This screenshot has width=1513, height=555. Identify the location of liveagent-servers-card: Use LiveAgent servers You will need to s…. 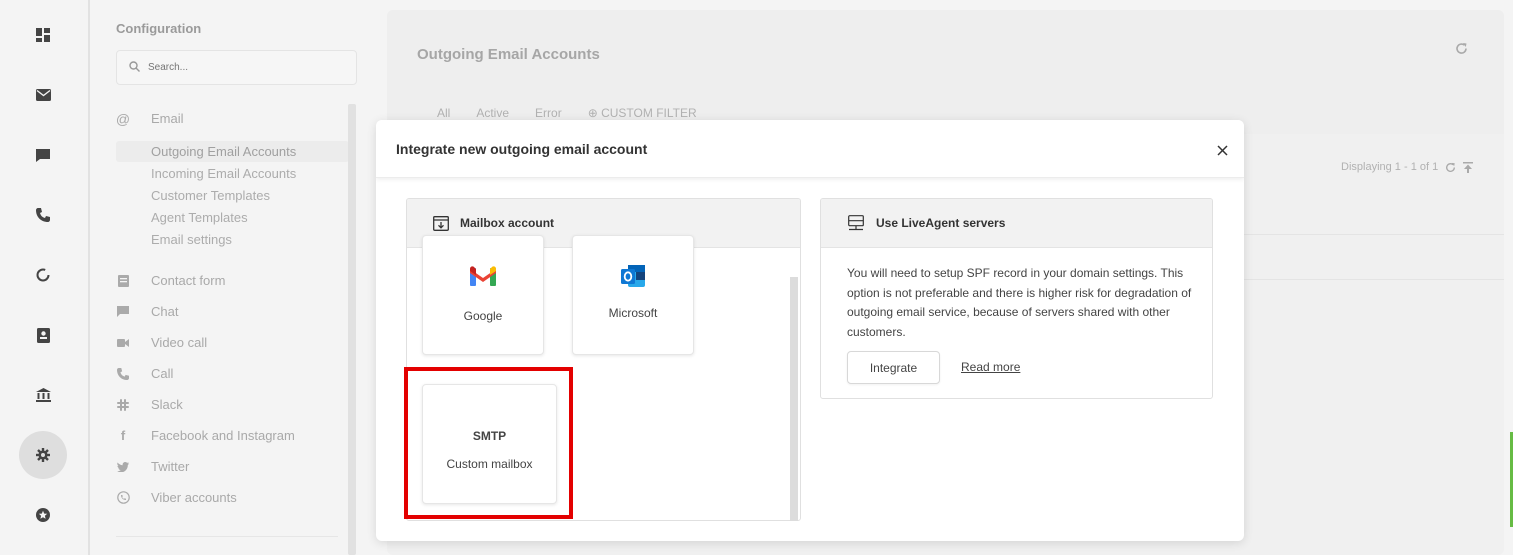
(1016, 298).